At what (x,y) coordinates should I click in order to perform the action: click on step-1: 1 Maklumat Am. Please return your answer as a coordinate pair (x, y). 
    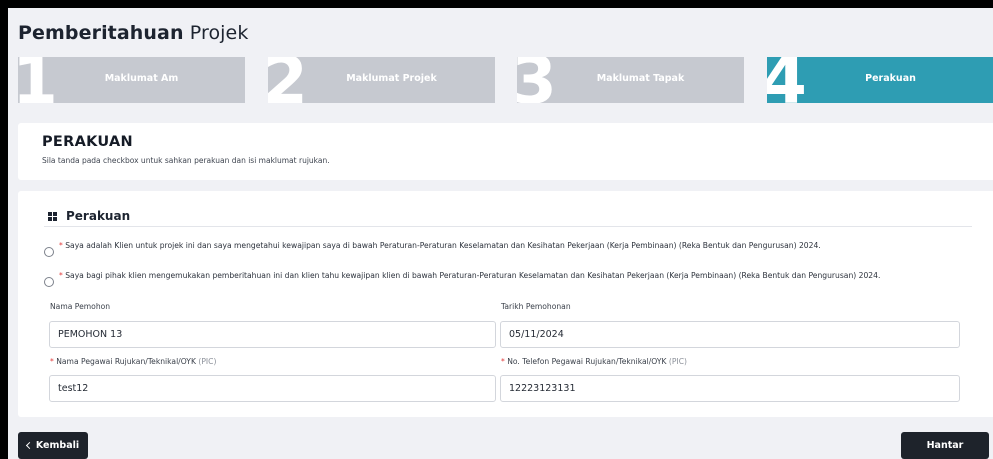
    Looking at the image, I should click on (131, 80).